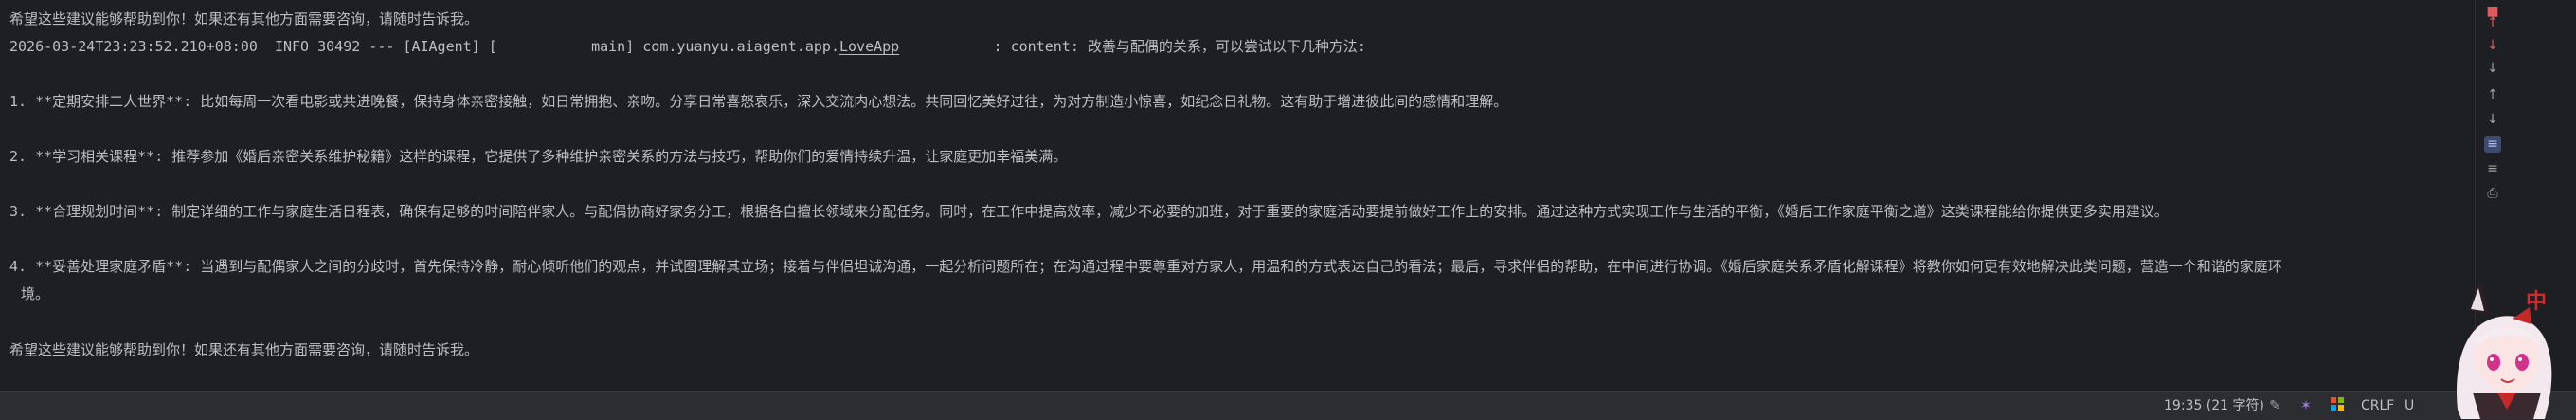 Image resolution: width=2576 pixels, height=420 pixels. I want to click on soft-wrap-icon: ≡, so click(2492, 144).